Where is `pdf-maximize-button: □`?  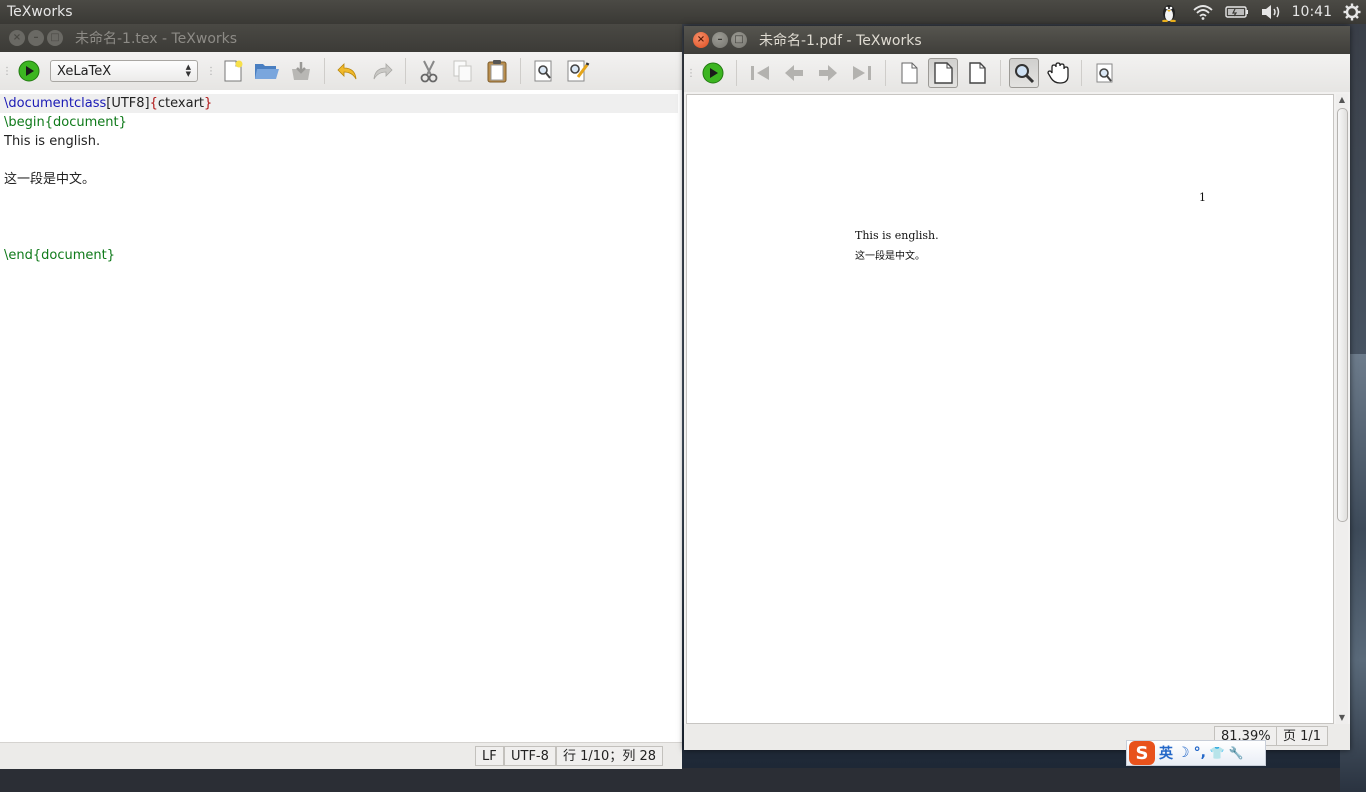
pdf-maximize-button: □ is located at coordinates (739, 40).